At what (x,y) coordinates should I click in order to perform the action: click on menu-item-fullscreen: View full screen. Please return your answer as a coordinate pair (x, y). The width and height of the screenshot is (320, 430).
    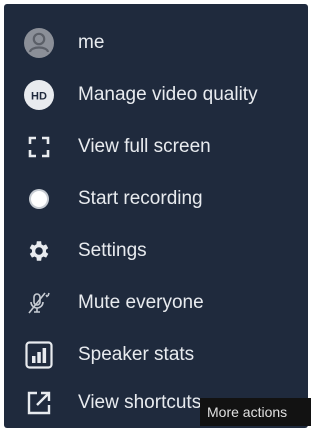
    Looking at the image, I should click on (156, 147).